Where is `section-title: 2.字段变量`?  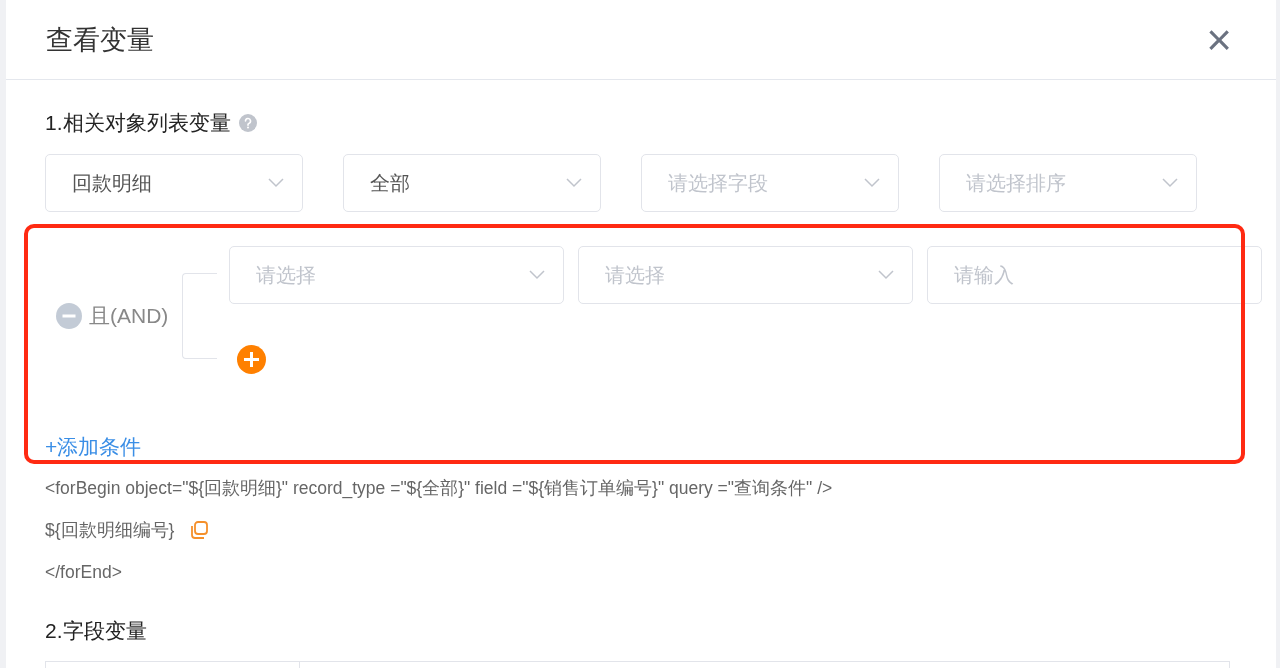 section-title: 2.字段变量 is located at coordinates (96, 631).